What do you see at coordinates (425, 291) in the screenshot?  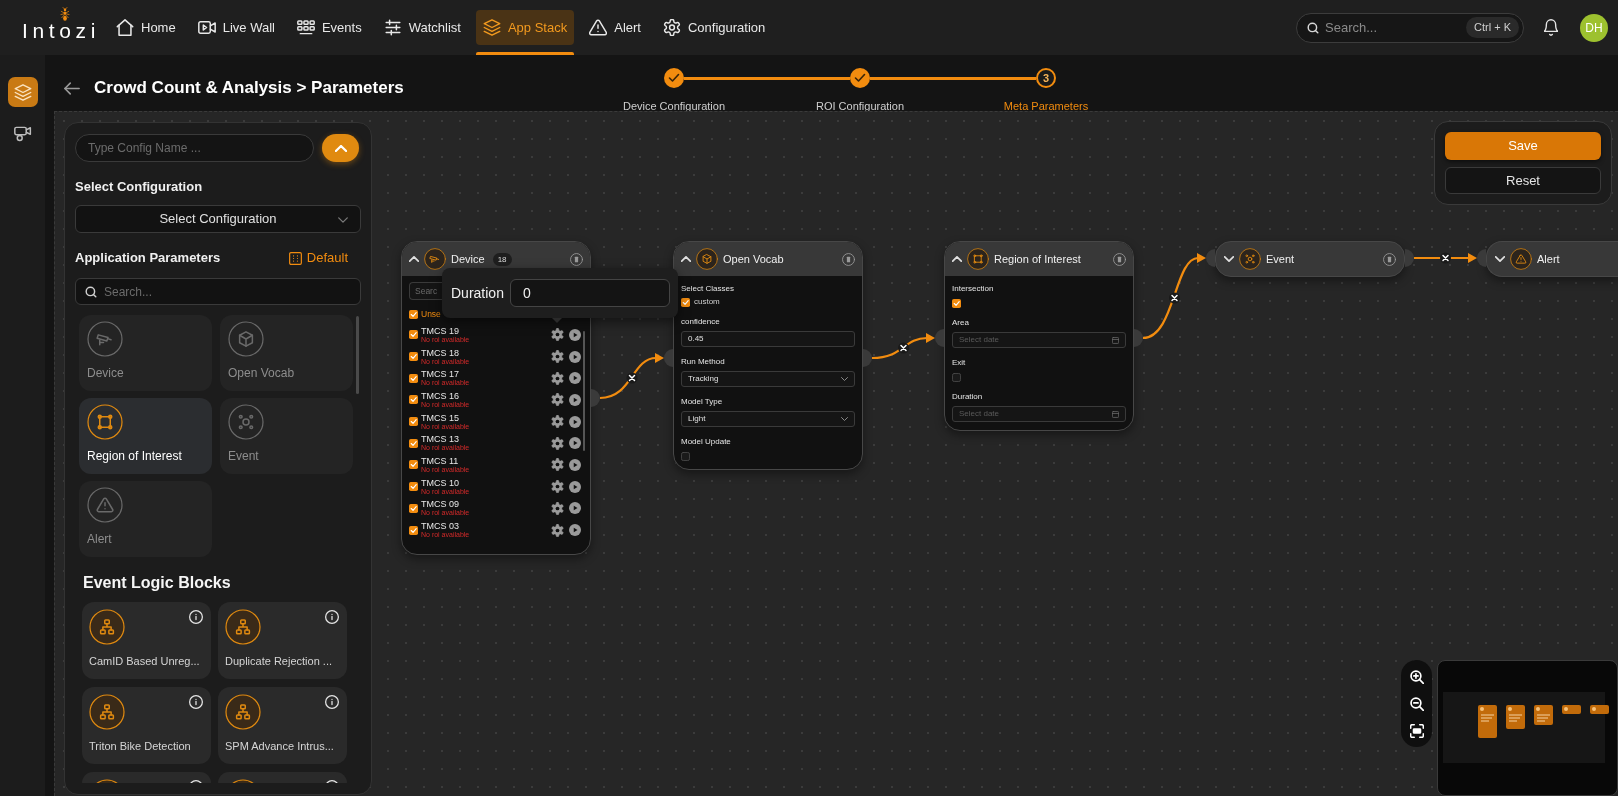 I see `device-search-field: Searc` at bounding box center [425, 291].